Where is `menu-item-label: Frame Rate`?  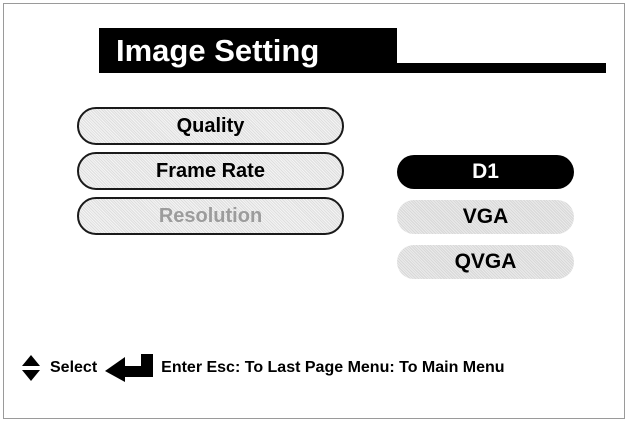
menu-item-label: Frame Rate is located at coordinates (210, 171).